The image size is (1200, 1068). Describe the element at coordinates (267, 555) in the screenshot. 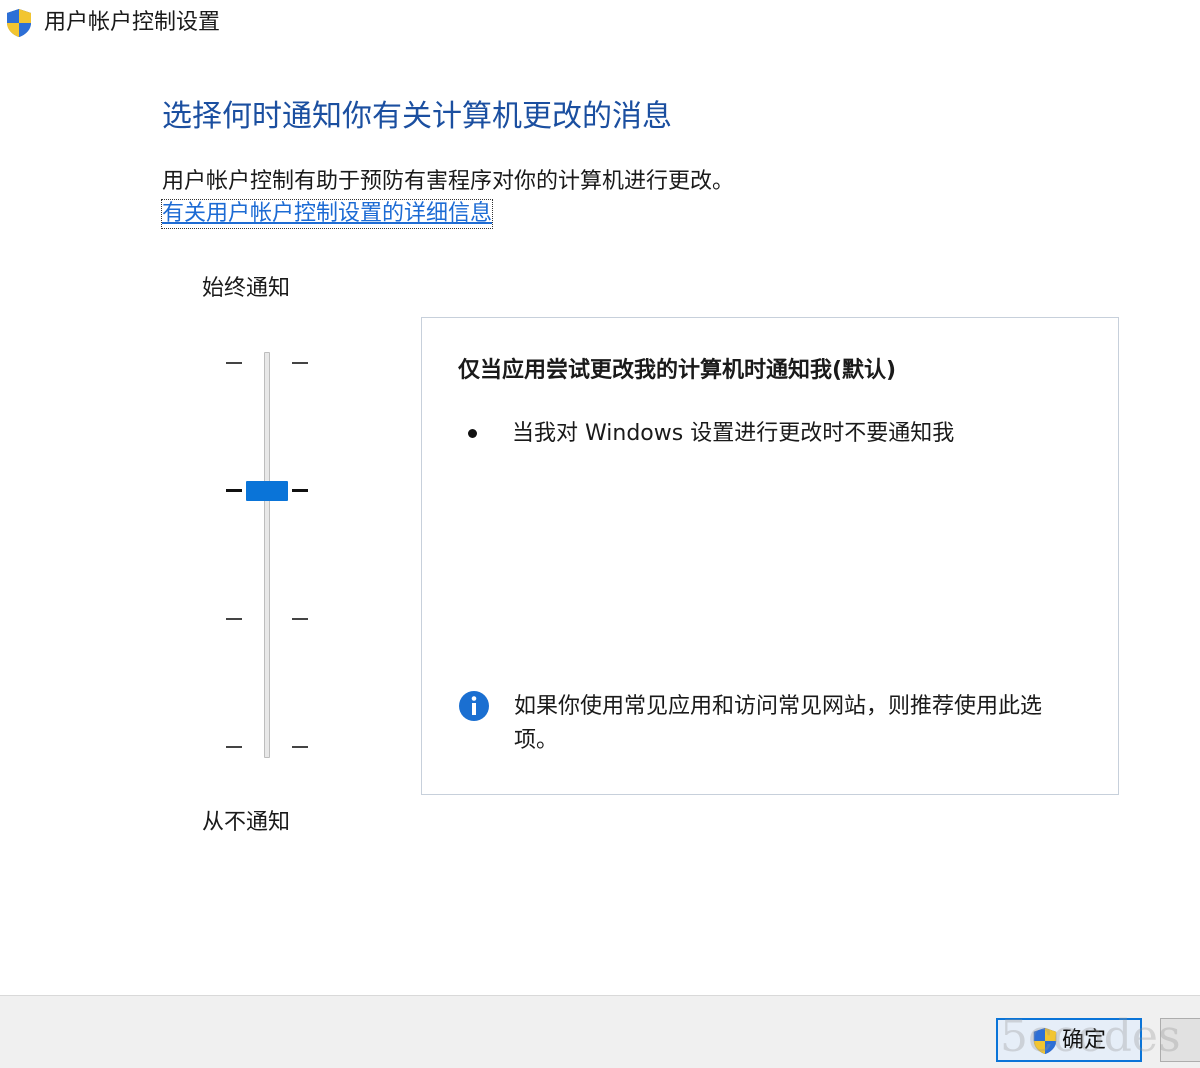

I see `slider-track` at that location.